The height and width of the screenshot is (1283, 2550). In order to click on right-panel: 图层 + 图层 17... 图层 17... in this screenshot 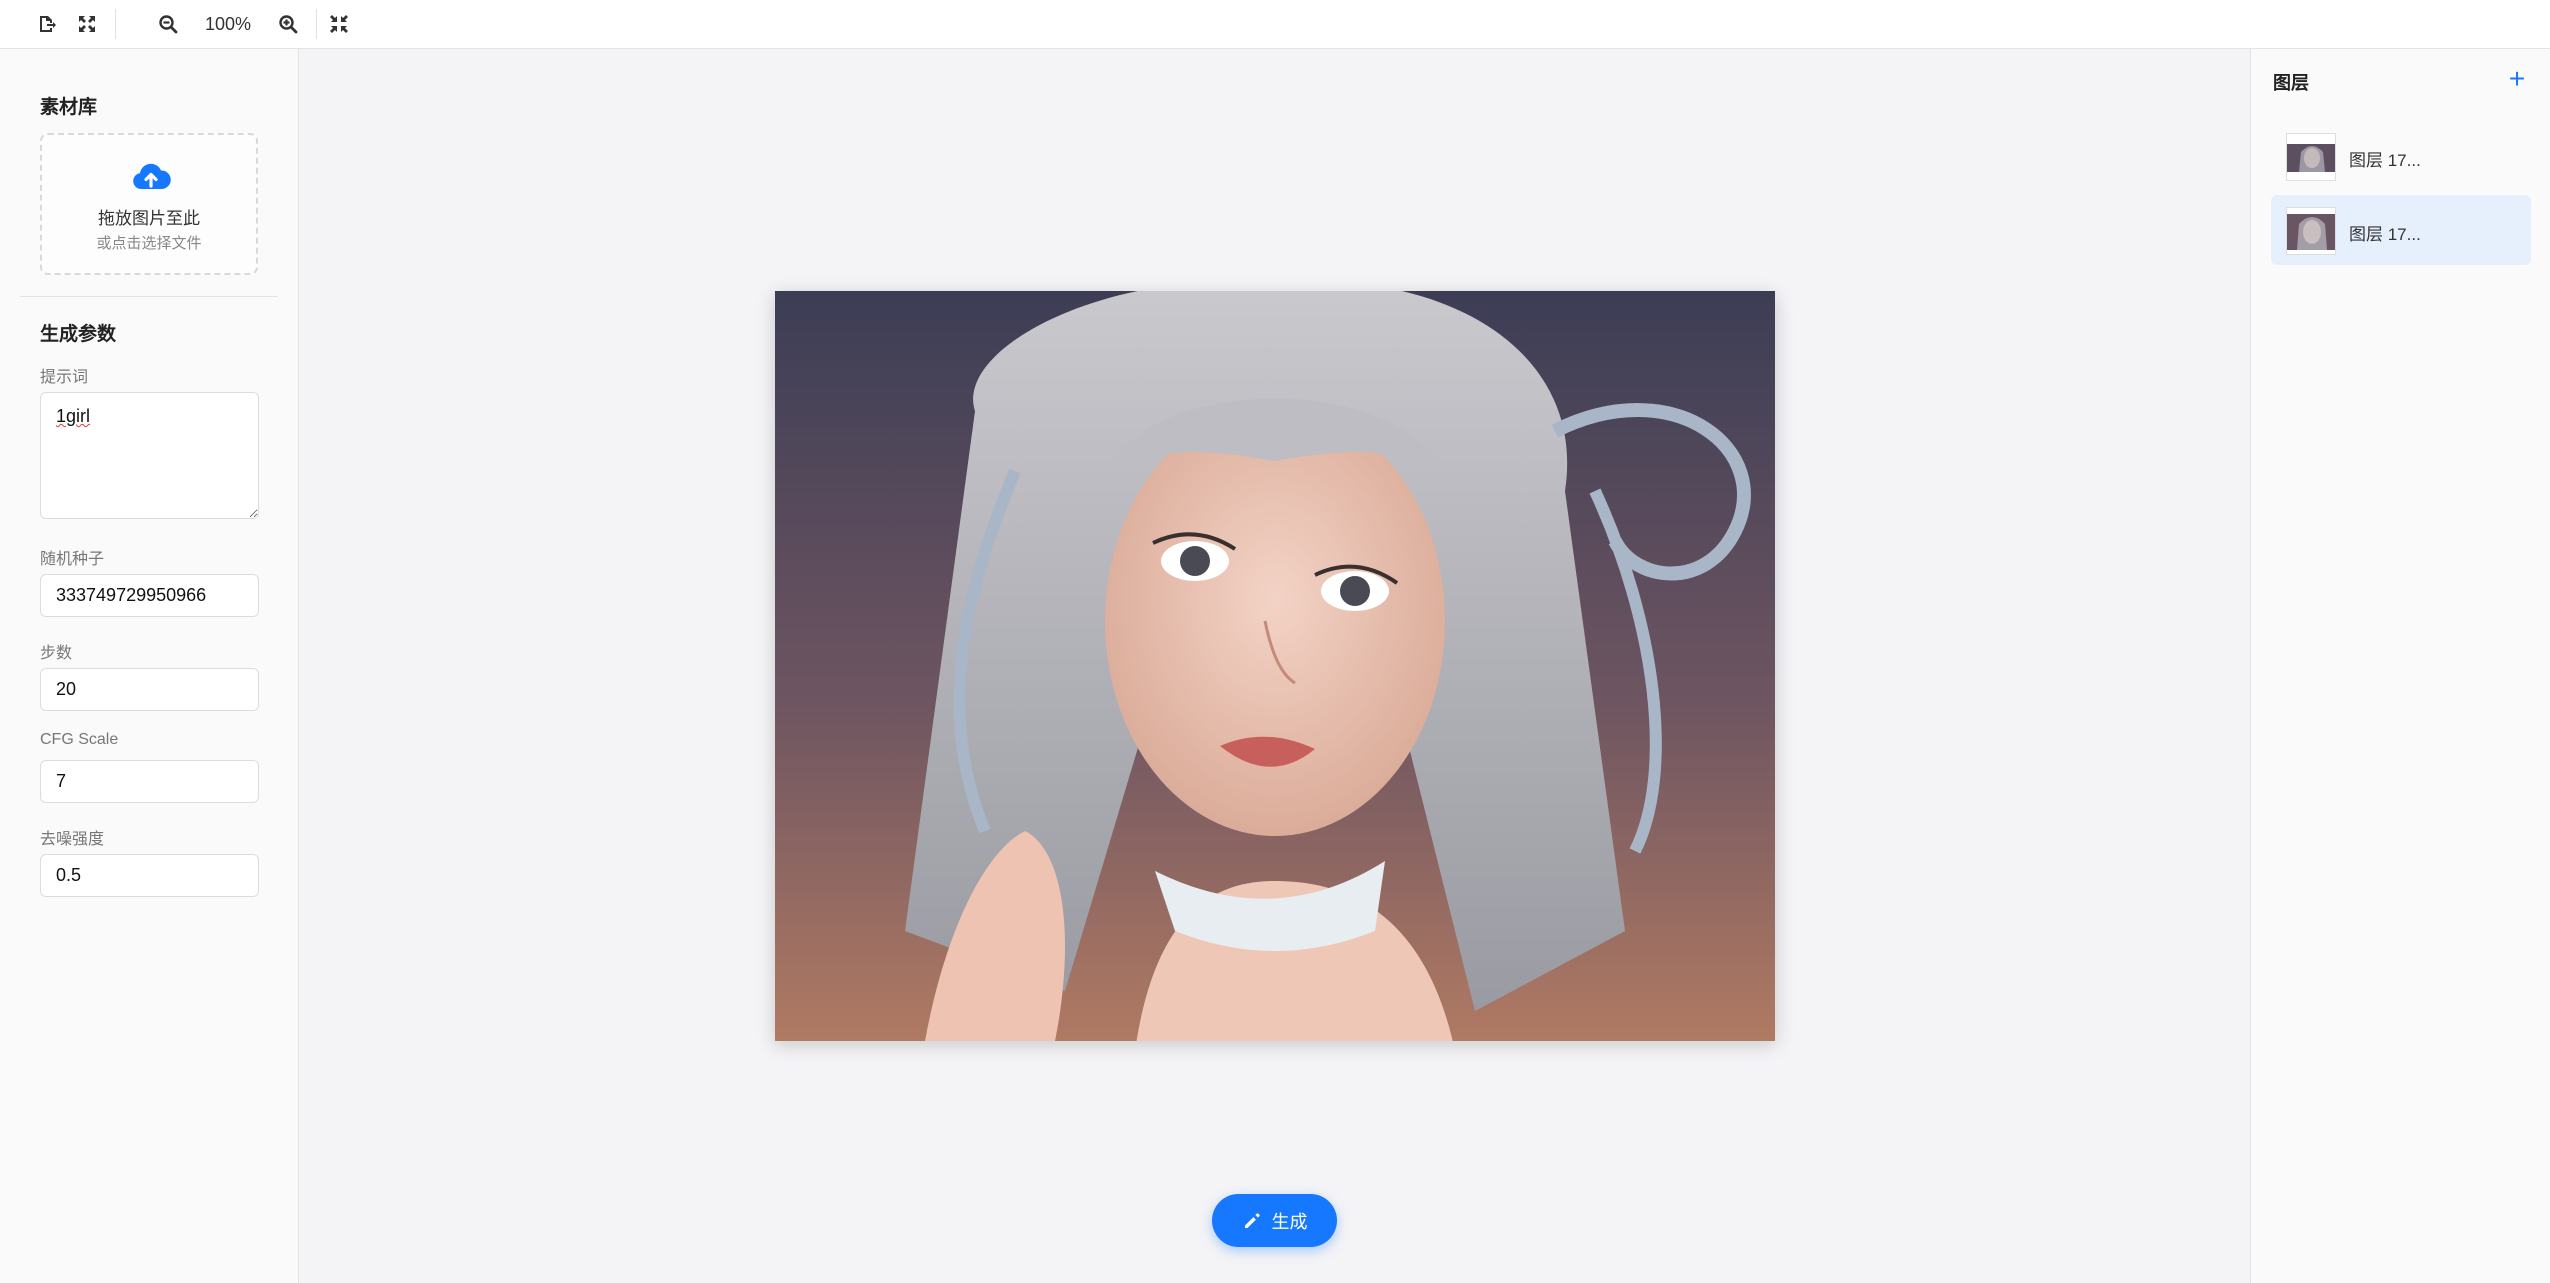, I will do `click(2400, 666)`.